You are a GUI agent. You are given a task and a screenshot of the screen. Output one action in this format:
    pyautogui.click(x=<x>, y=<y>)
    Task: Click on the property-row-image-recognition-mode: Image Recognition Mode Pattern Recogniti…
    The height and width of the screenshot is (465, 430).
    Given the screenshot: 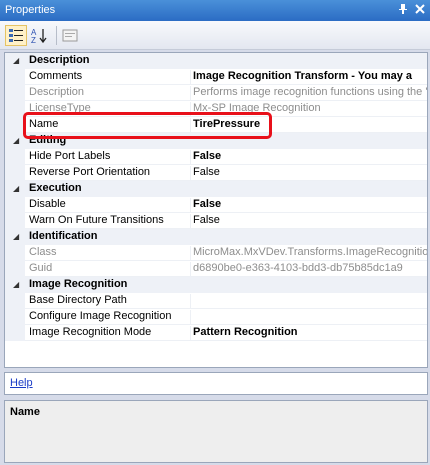 What is the action you would take?
    pyautogui.click(x=216, y=333)
    